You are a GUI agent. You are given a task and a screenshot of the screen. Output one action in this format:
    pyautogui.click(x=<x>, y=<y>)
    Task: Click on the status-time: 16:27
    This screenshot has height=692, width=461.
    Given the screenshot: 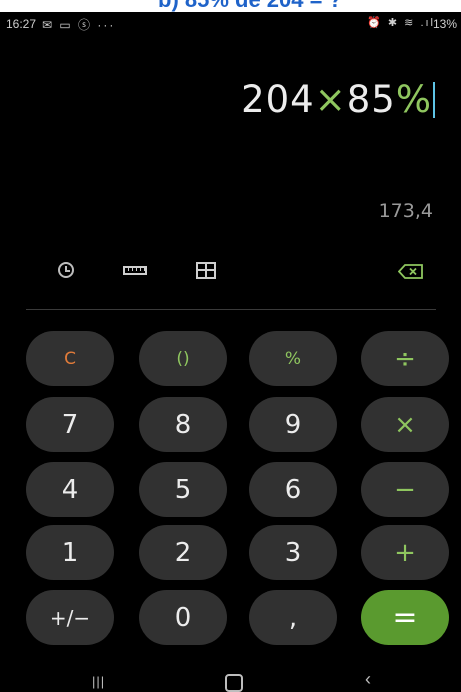 What is the action you would take?
    pyautogui.click(x=21, y=24)
    